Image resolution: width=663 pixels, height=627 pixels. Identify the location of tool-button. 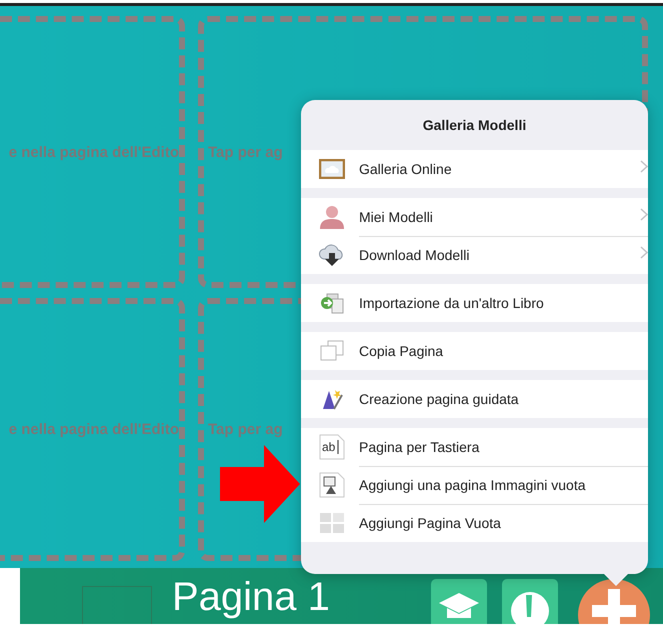
(530, 601).